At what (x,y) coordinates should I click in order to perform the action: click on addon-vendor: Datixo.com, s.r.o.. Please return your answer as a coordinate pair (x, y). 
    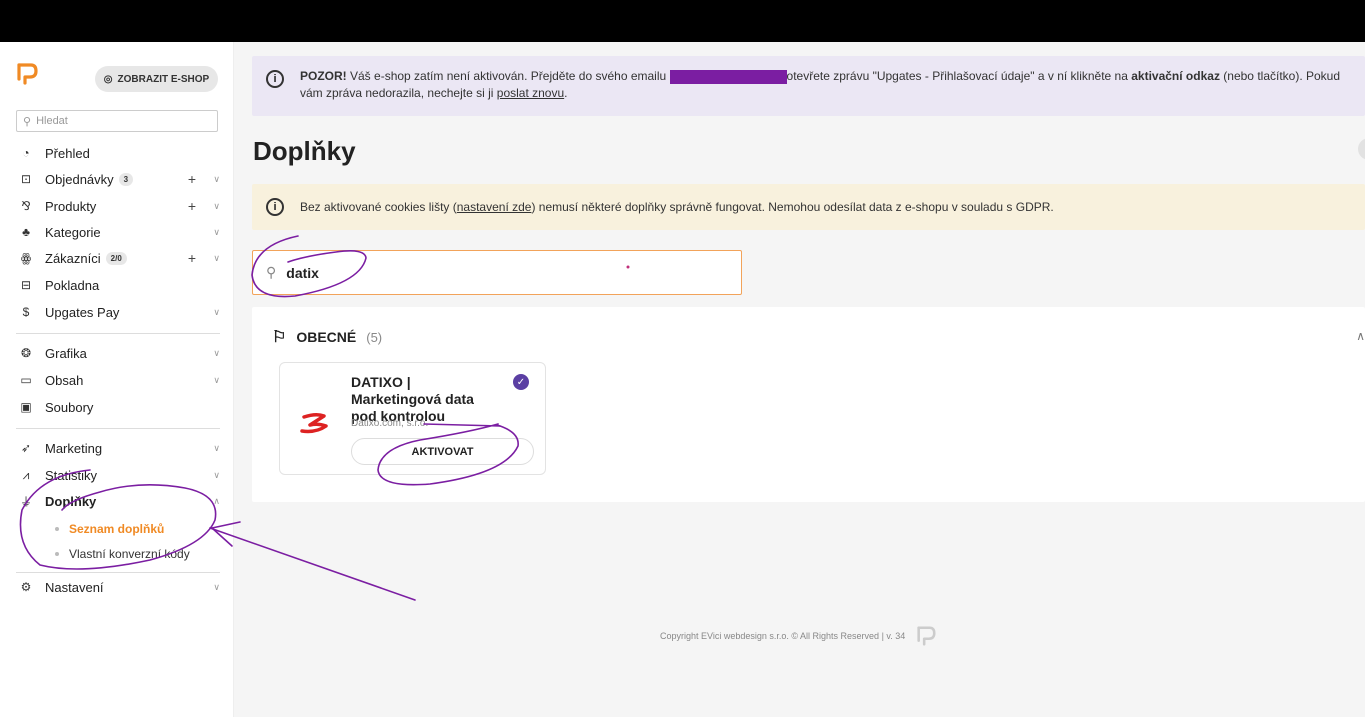
    Looking at the image, I should click on (390, 423).